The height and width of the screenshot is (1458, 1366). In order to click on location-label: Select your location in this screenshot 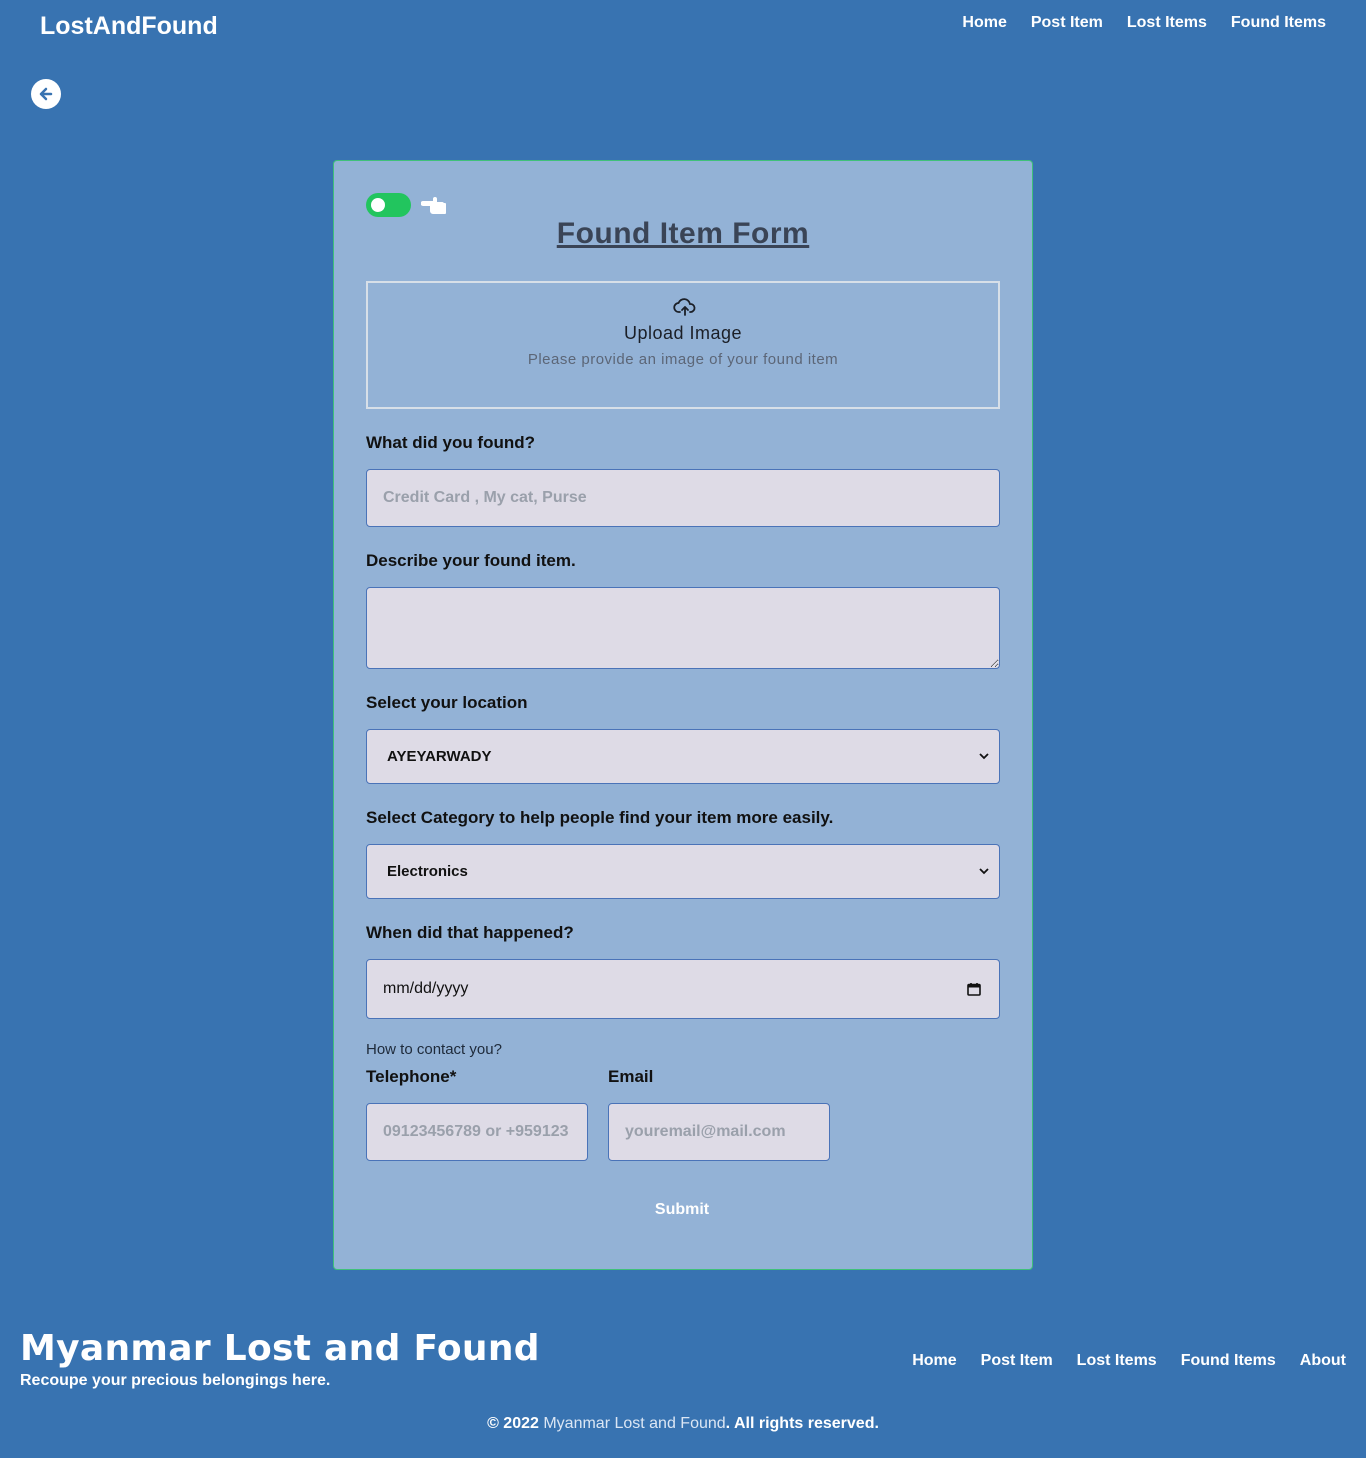, I will do `click(447, 702)`.